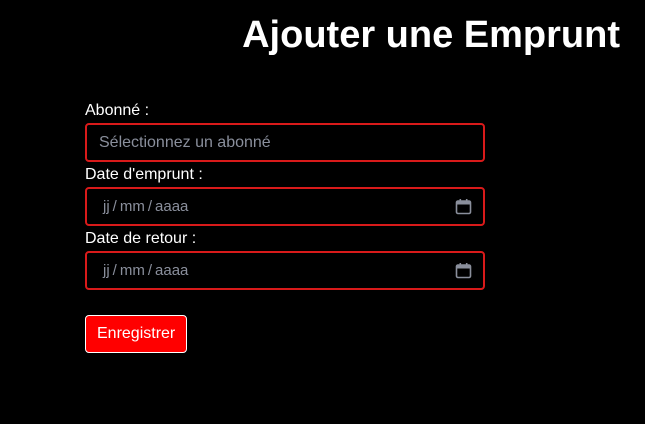  What do you see at coordinates (106, 270) in the screenshot?
I see `return-date-day: jj` at bounding box center [106, 270].